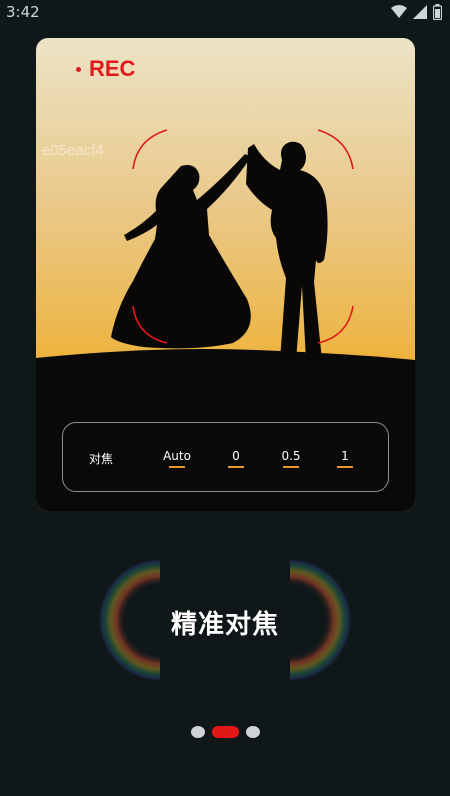 This screenshot has width=450, height=796. Describe the element at coordinates (23, 12) in the screenshot. I see `status-time: 3:42` at that location.